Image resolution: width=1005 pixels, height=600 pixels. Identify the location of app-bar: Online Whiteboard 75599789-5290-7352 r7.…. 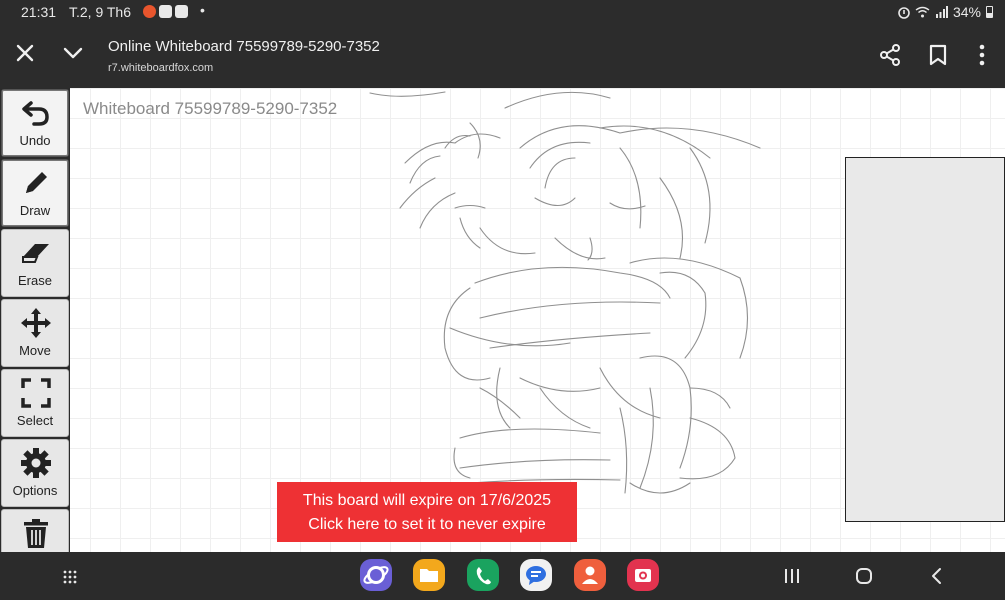
(502, 56).